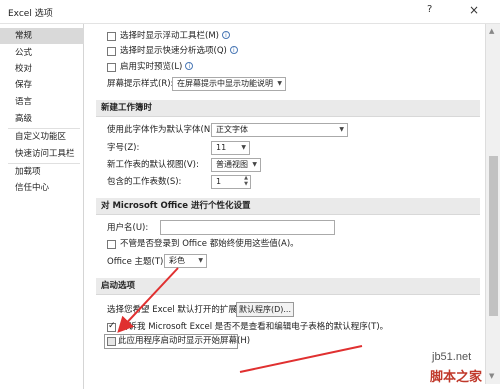 This screenshot has height=389, width=500. Describe the element at coordinates (240, 320) in the screenshot. I see `annotation-arrows` at that location.